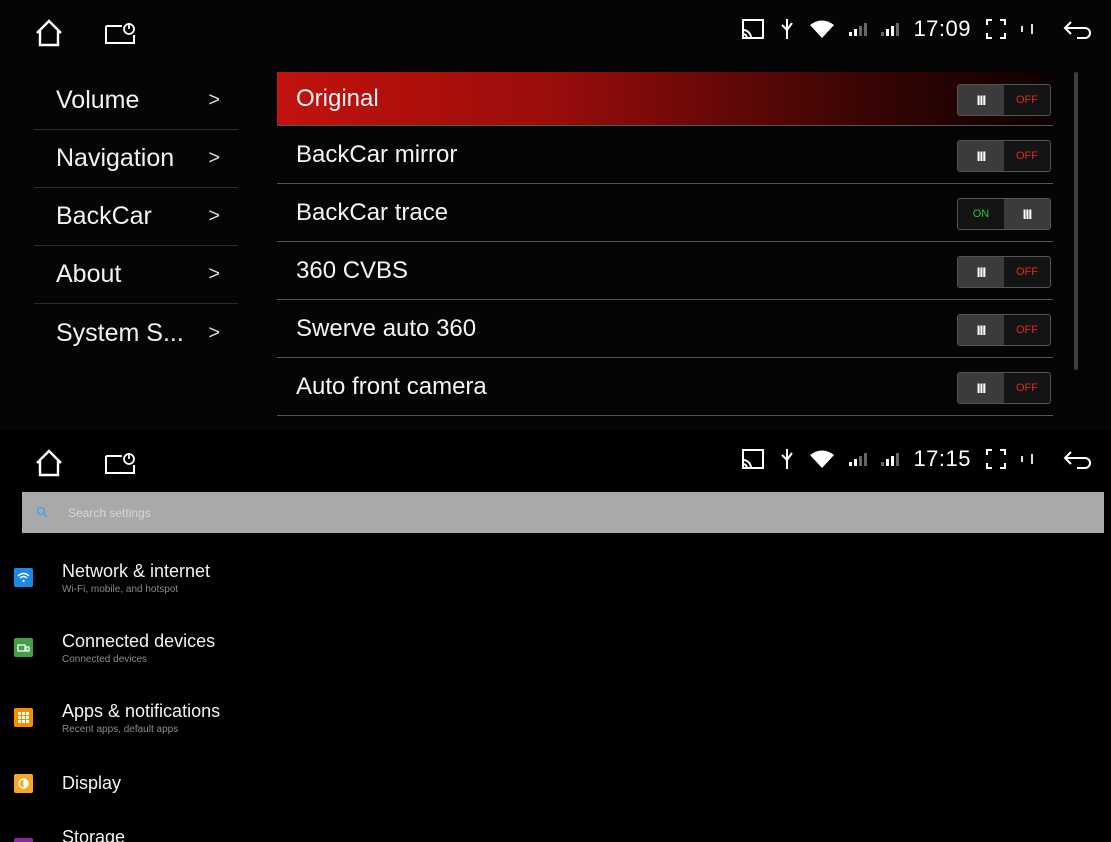 Image resolution: width=1111 pixels, height=842 pixels. Describe the element at coordinates (89, 274) in the screenshot. I see `menu-item-label: About` at that location.